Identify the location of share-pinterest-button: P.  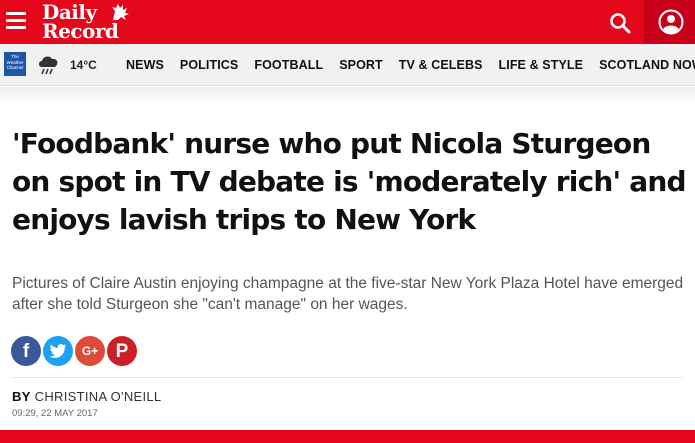
(122, 351).